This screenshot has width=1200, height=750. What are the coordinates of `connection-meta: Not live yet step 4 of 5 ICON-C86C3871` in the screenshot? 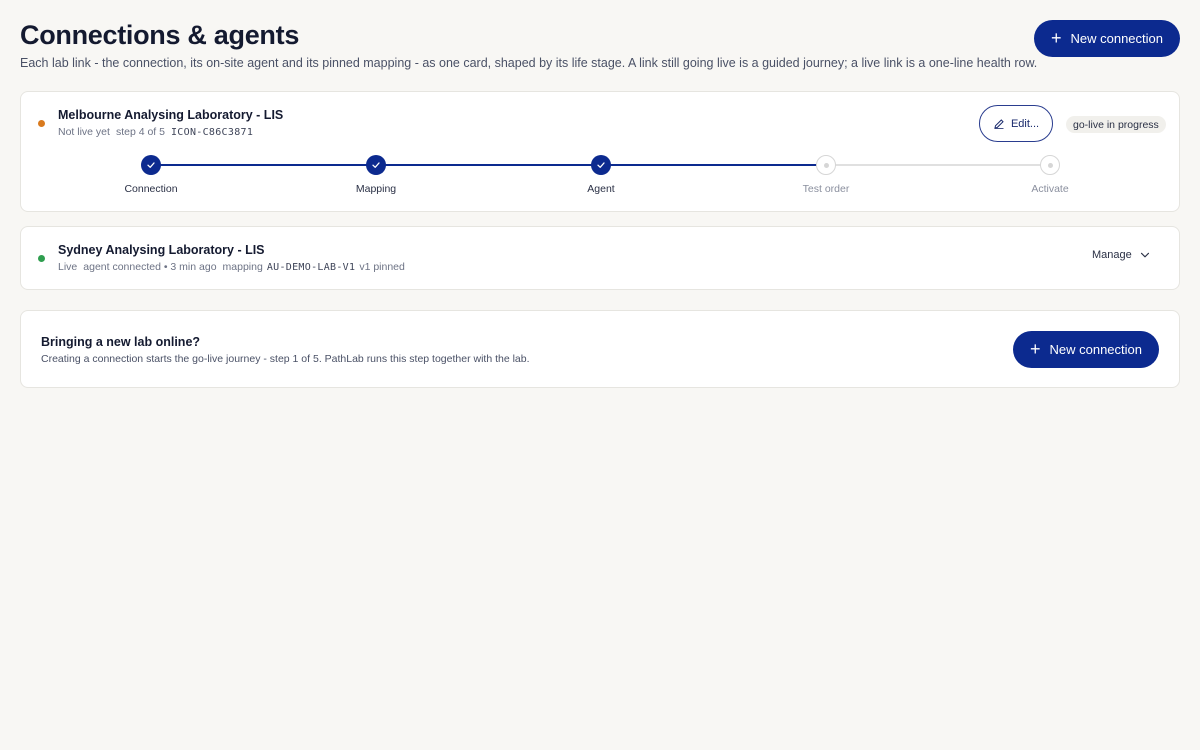 It's located at (155, 132).